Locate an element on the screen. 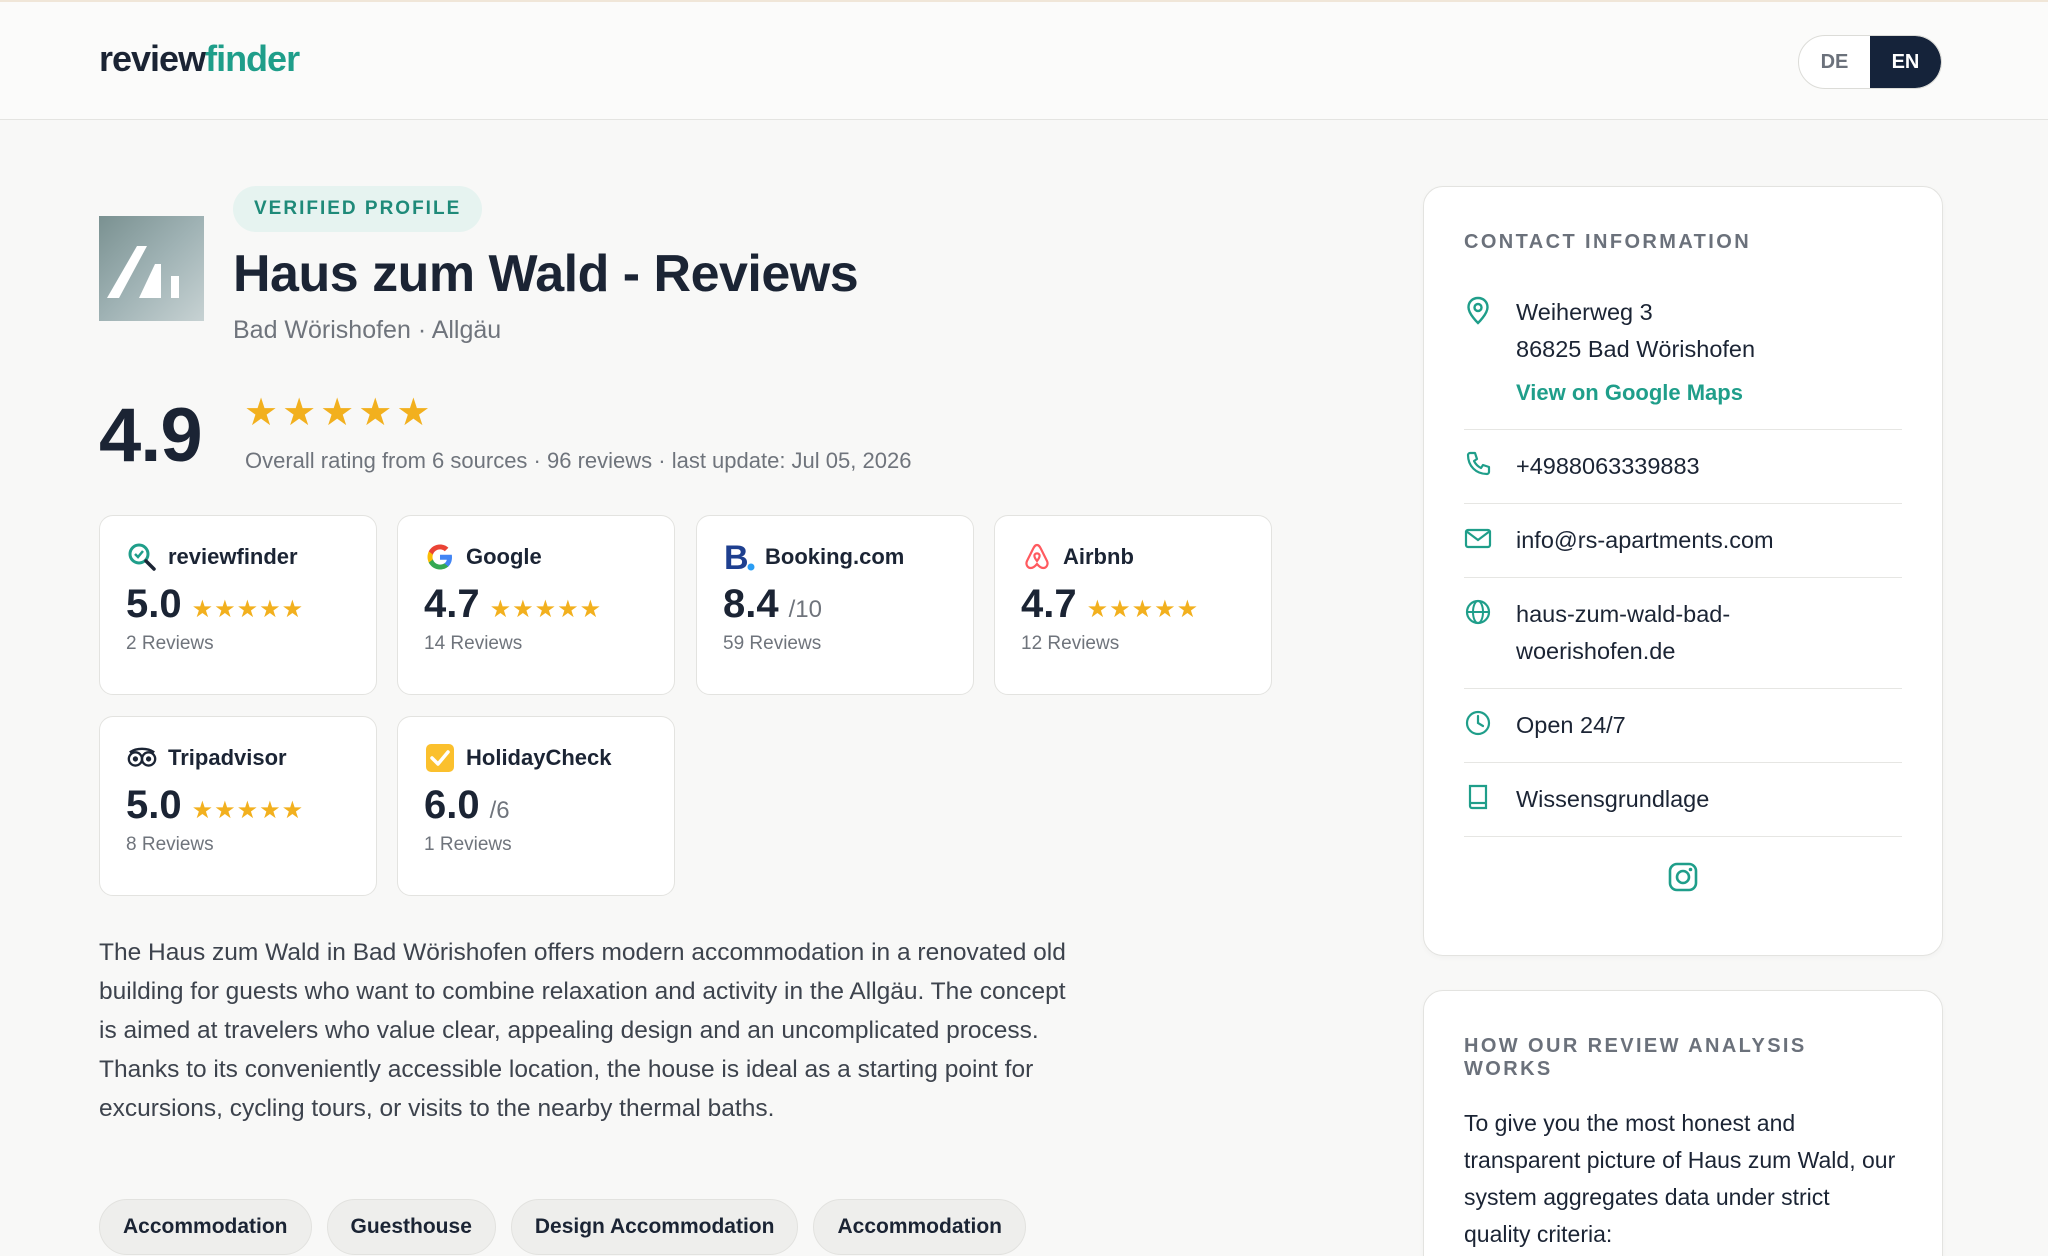 This screenshot has width=2048, height=1256. contact-panel-title: CONTACT INFORMATION is located at coordinates (1608, 242).